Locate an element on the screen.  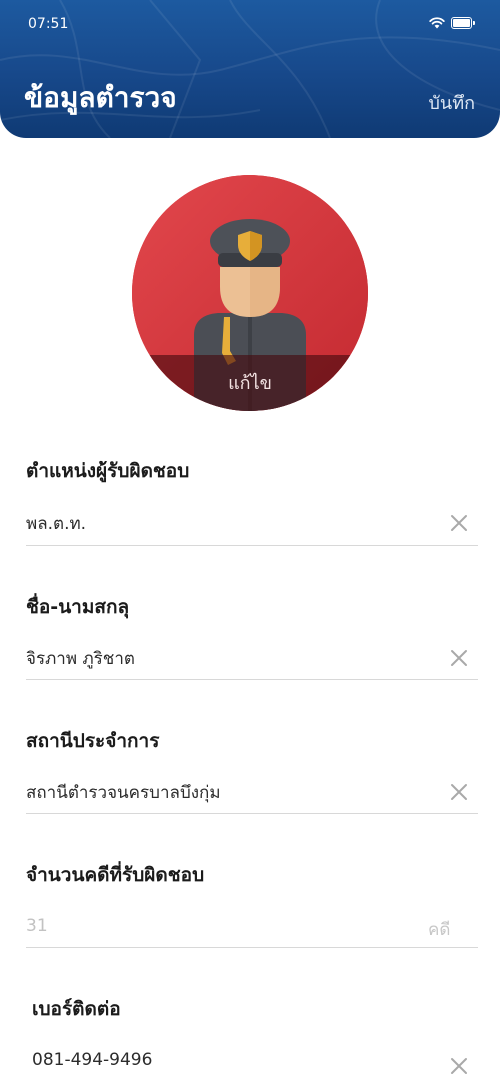
status-time: 07:51 is located at coordinates (48, 24).